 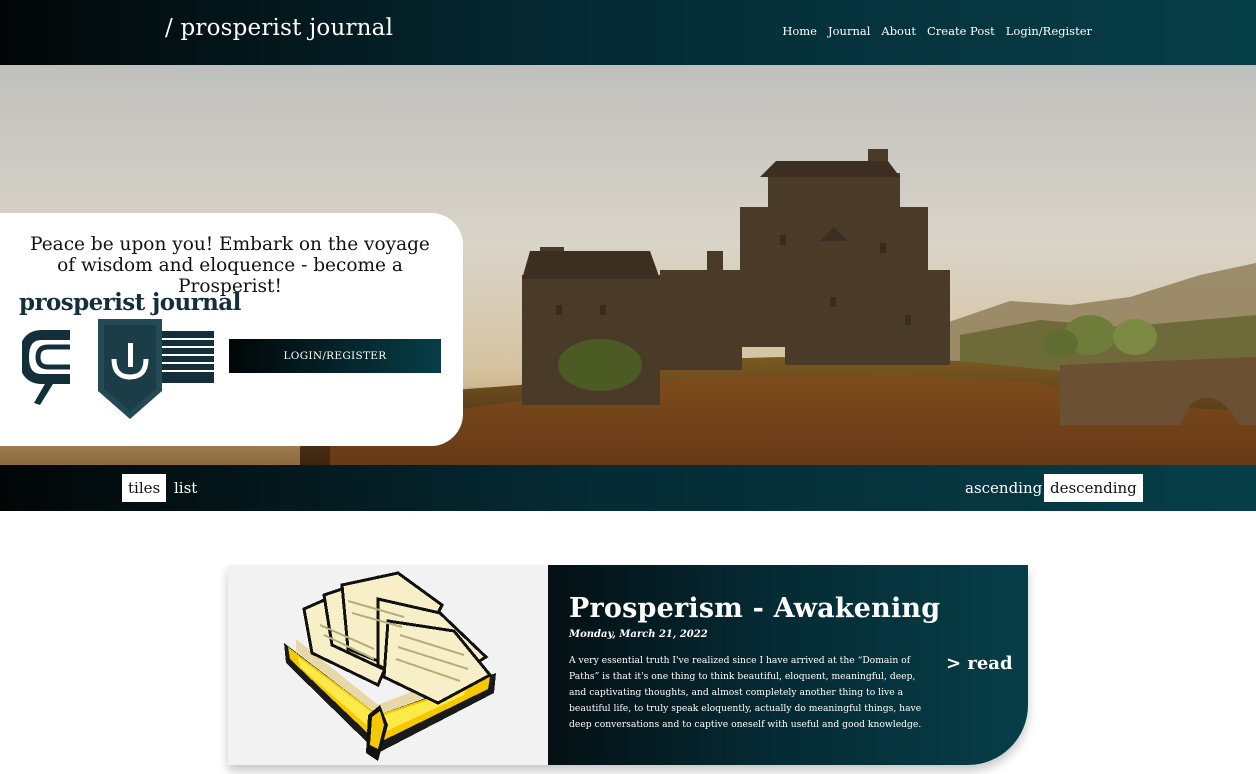 What do you see at coordinates (185, 488) in the screenshot?
I see `list-view-toggle: list` at bounding box center [185, 488].